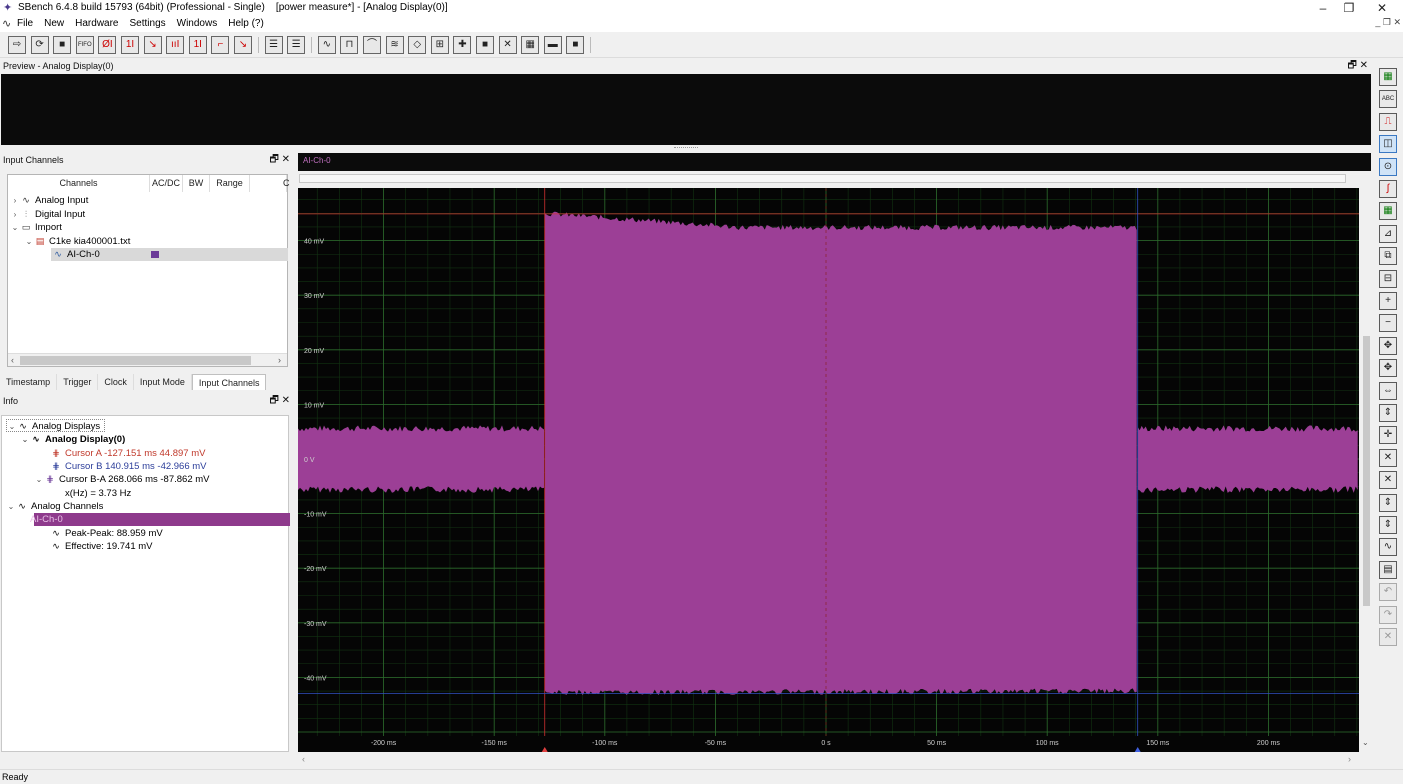 This screenshot has width=1403, height=784. Describe the element at coordinates (41, 519) in the screenshot. I see `info-channel: ⌄ AI-Ch-0` at that location.